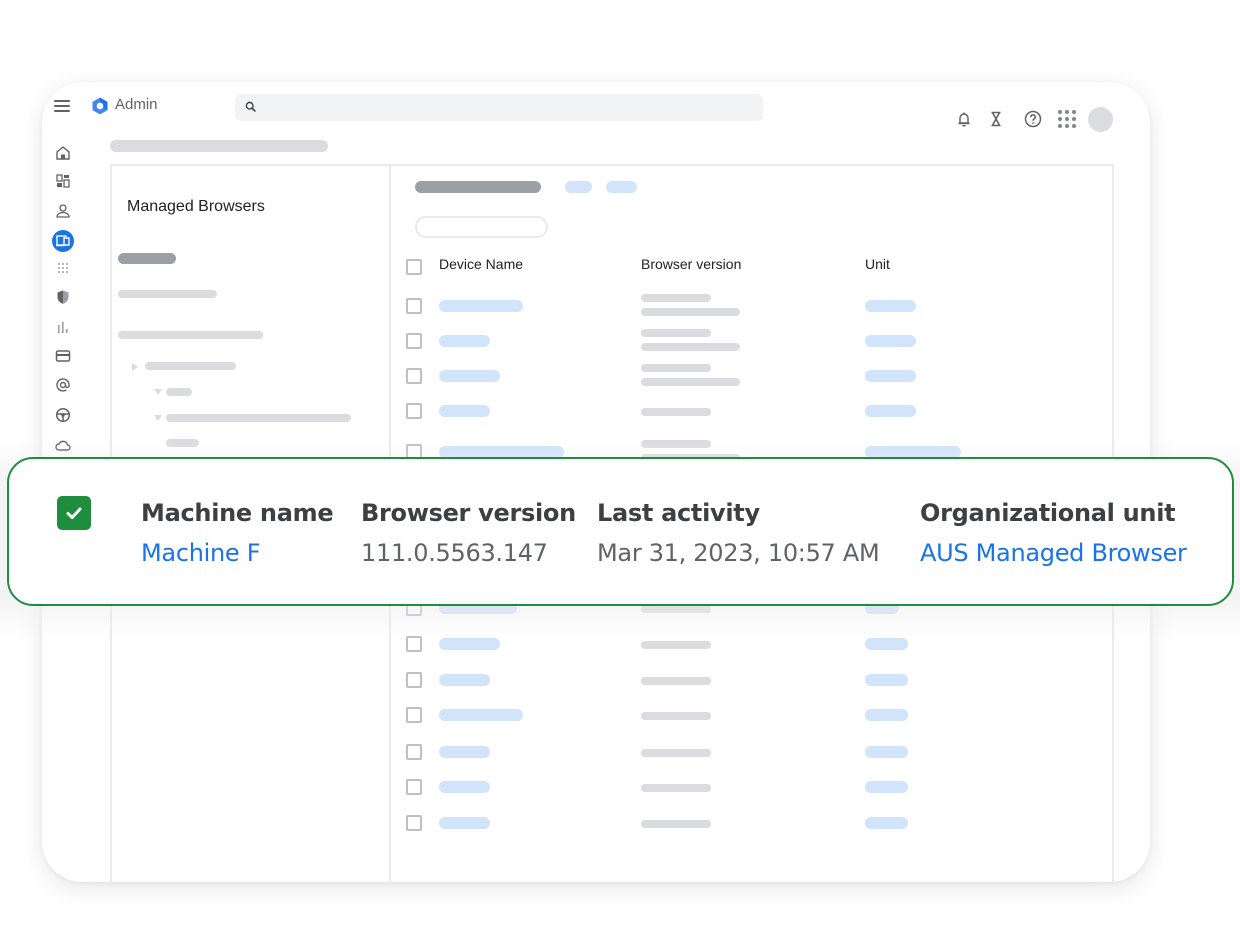 This screenshot has height=930, width=1240. I want to click on checkmark-icon, so click(74, 513).